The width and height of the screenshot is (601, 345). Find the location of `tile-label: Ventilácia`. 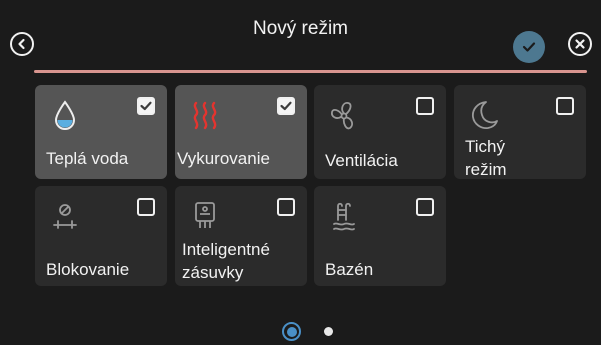

tile-label: Ventilácia is located at coordinates (361, 160).